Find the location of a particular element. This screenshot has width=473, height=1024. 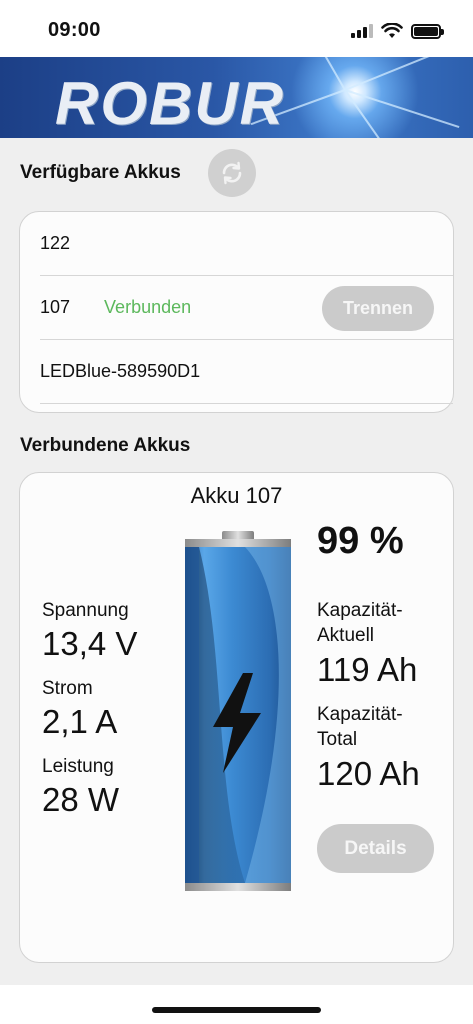

battery-graphic is located at coordinates (238, 711).